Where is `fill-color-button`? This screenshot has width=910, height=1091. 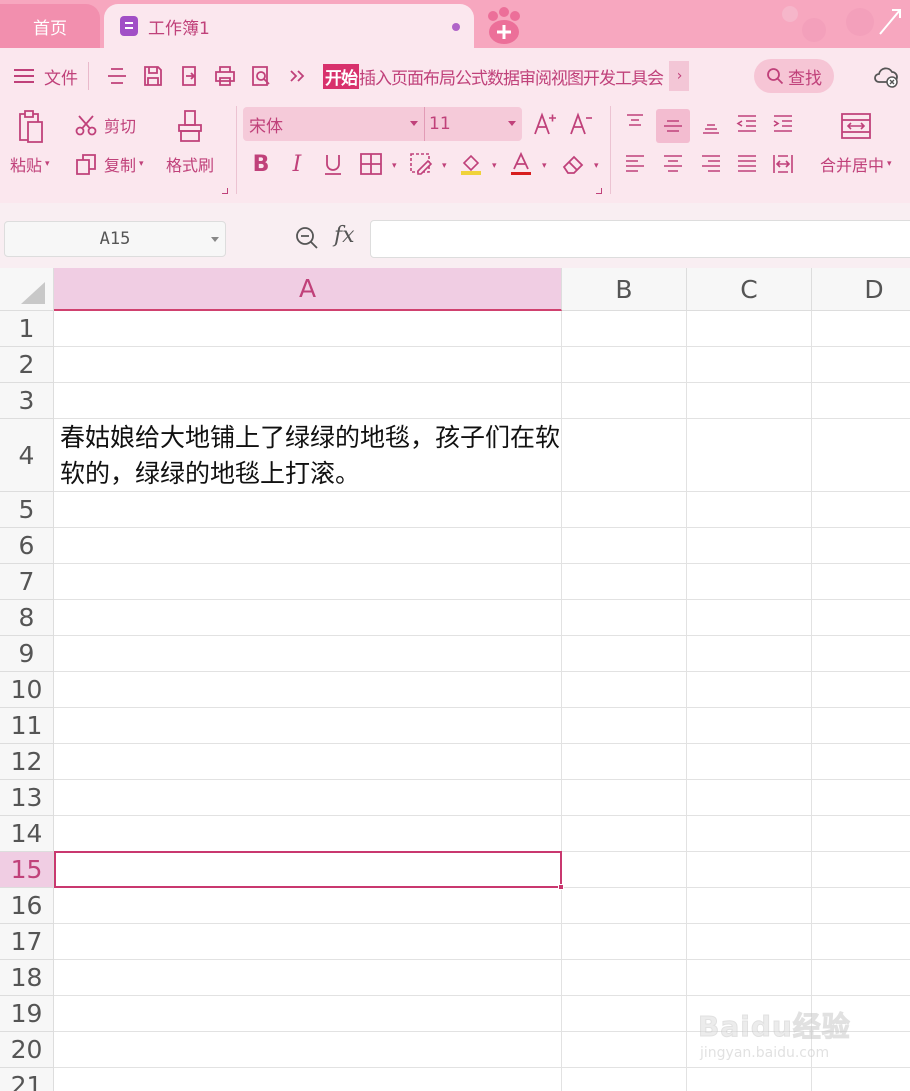
fill-color-button is located at coordinates (471, 164).